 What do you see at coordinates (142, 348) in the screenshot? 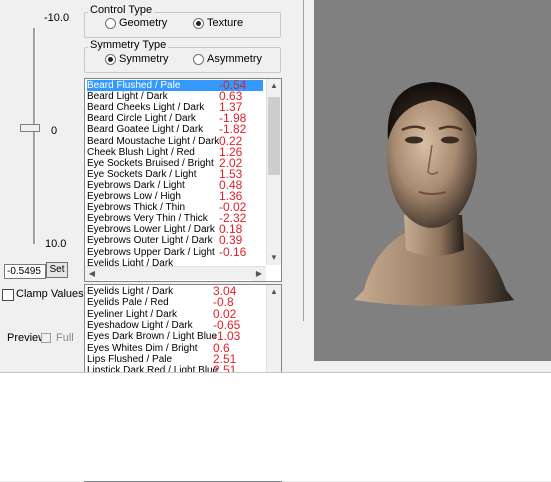
I see `list-item-name: Eyes Whites Dim / Bright` at bounding box center [142, 348].